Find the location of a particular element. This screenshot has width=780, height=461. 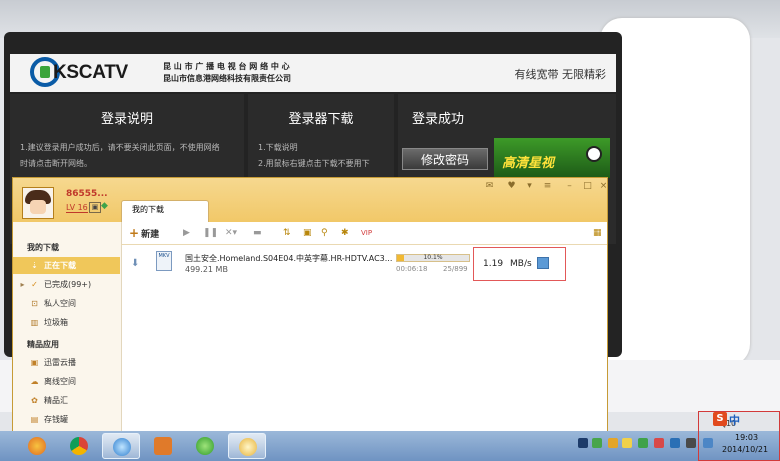

show-hidden-icons is located at coordinates (583, 443).